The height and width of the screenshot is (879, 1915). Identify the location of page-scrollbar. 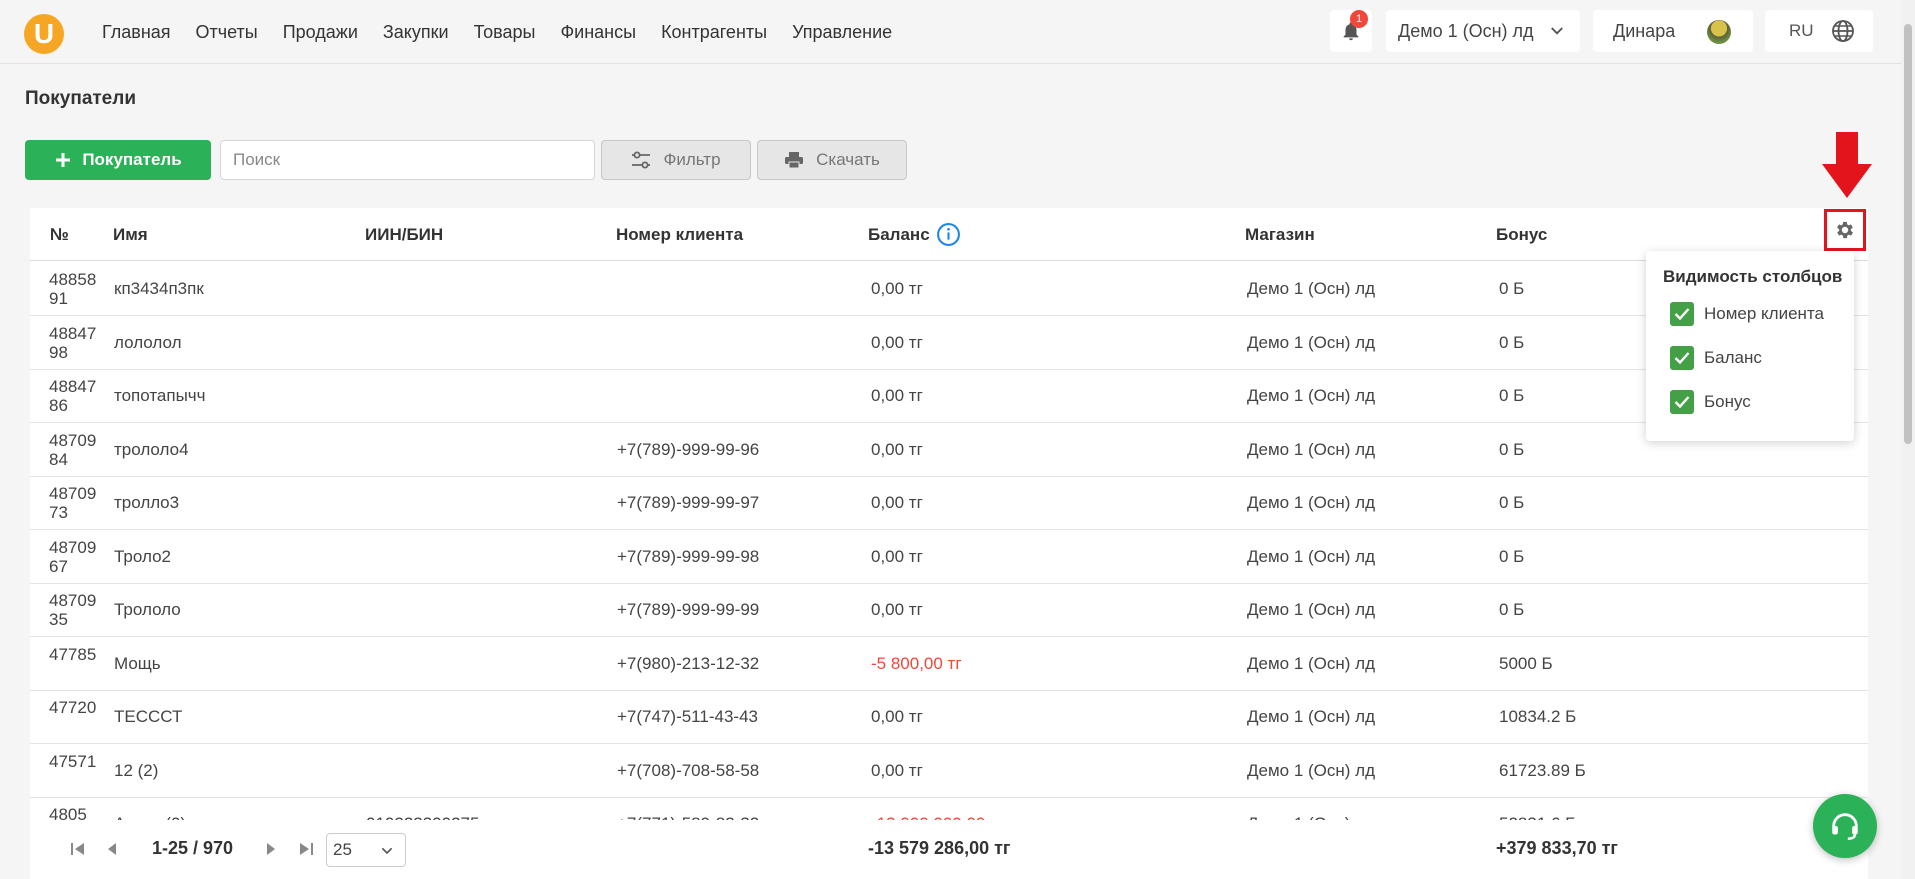
(1908, 439).